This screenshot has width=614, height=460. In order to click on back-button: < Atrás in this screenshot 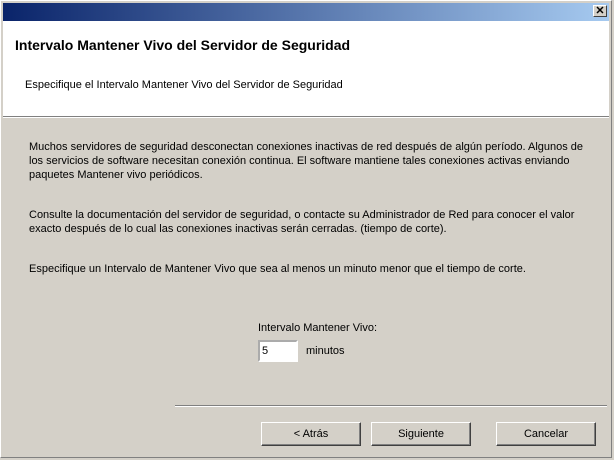, I will do `click(311, 434)`.